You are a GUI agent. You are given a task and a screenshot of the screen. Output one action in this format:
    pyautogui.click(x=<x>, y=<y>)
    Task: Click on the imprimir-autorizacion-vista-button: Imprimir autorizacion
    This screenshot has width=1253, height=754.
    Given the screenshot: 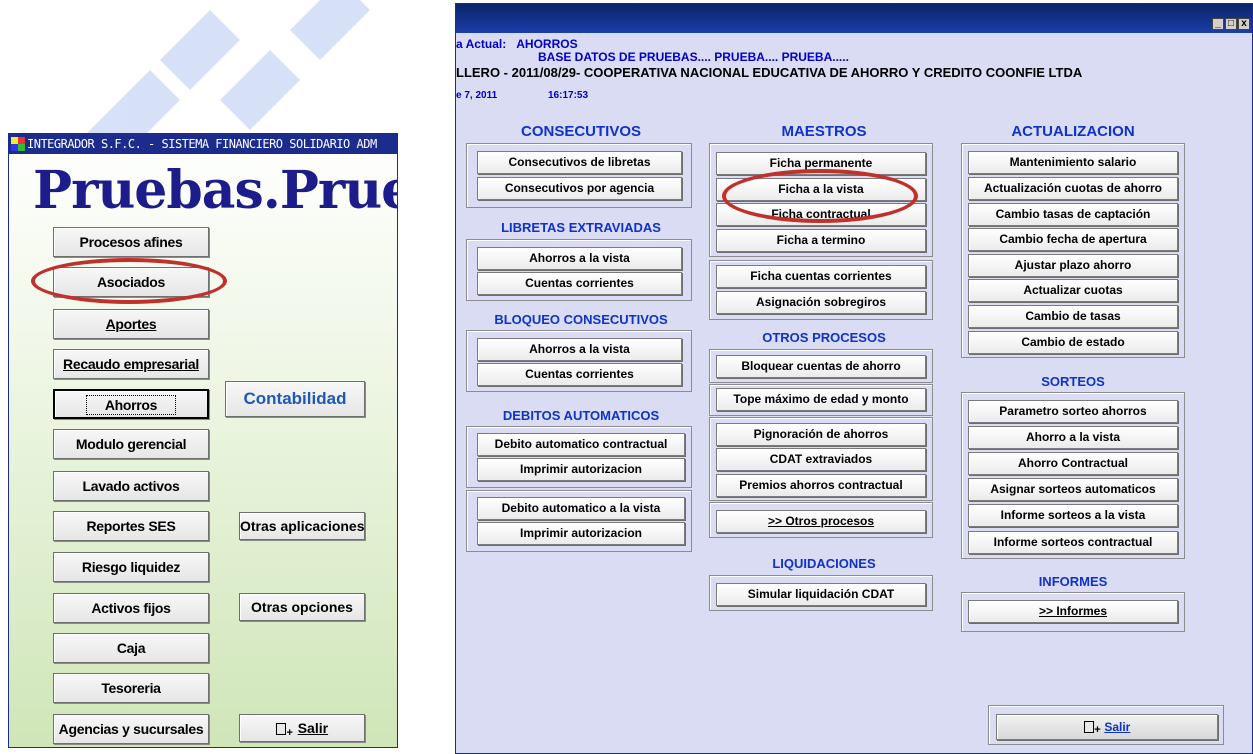 What is the action you would take?
    pyautogui.click(x=581, y=533)
    